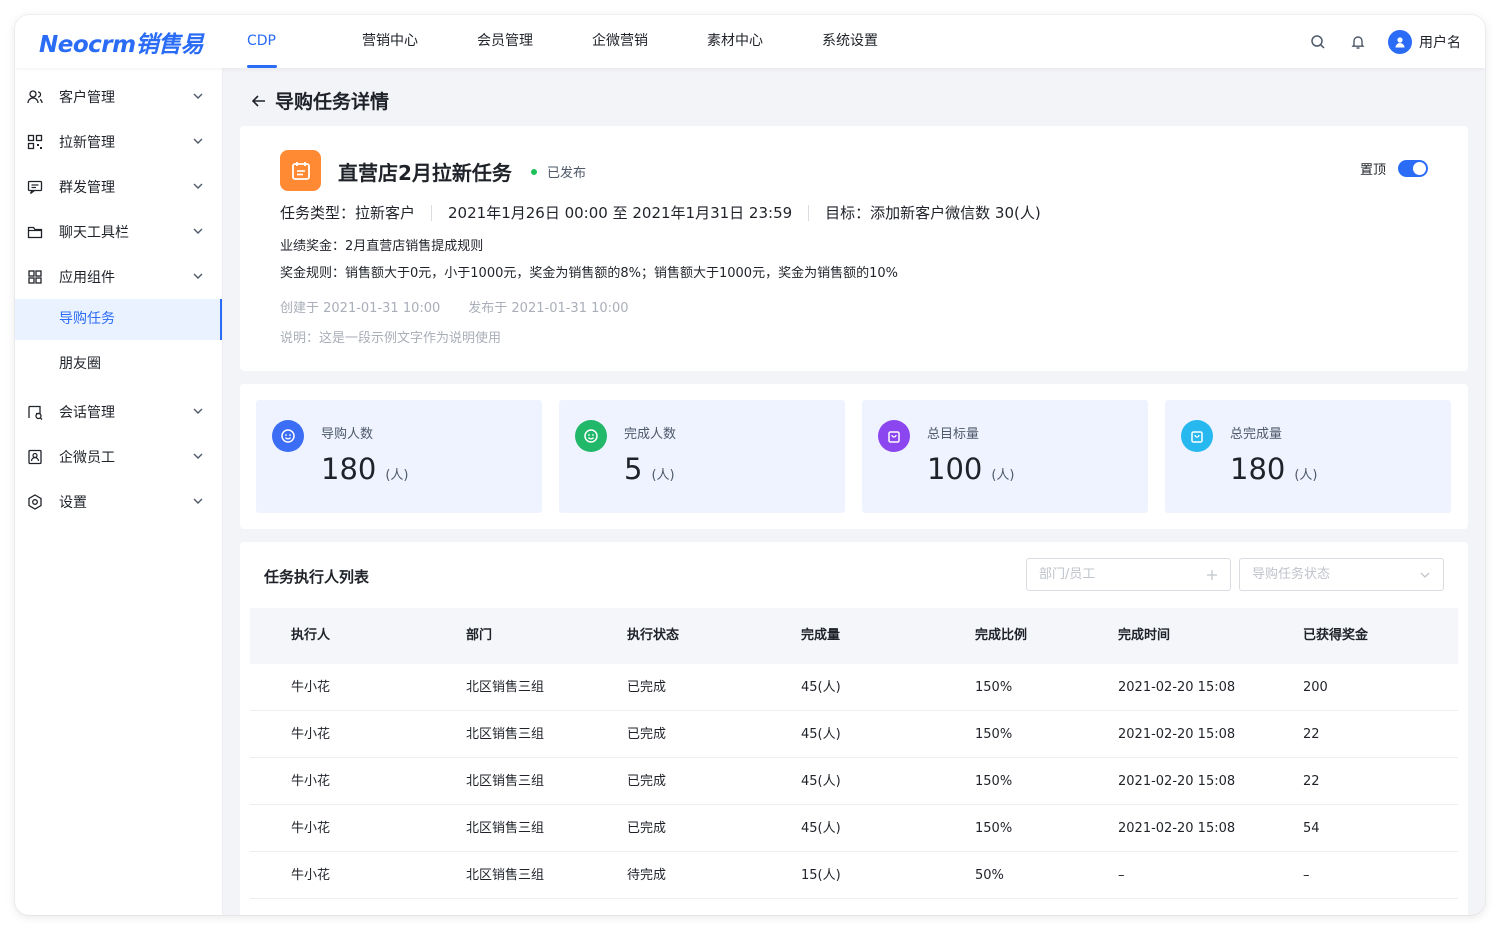  I want to click on bell-icon, so click(1358, 42).